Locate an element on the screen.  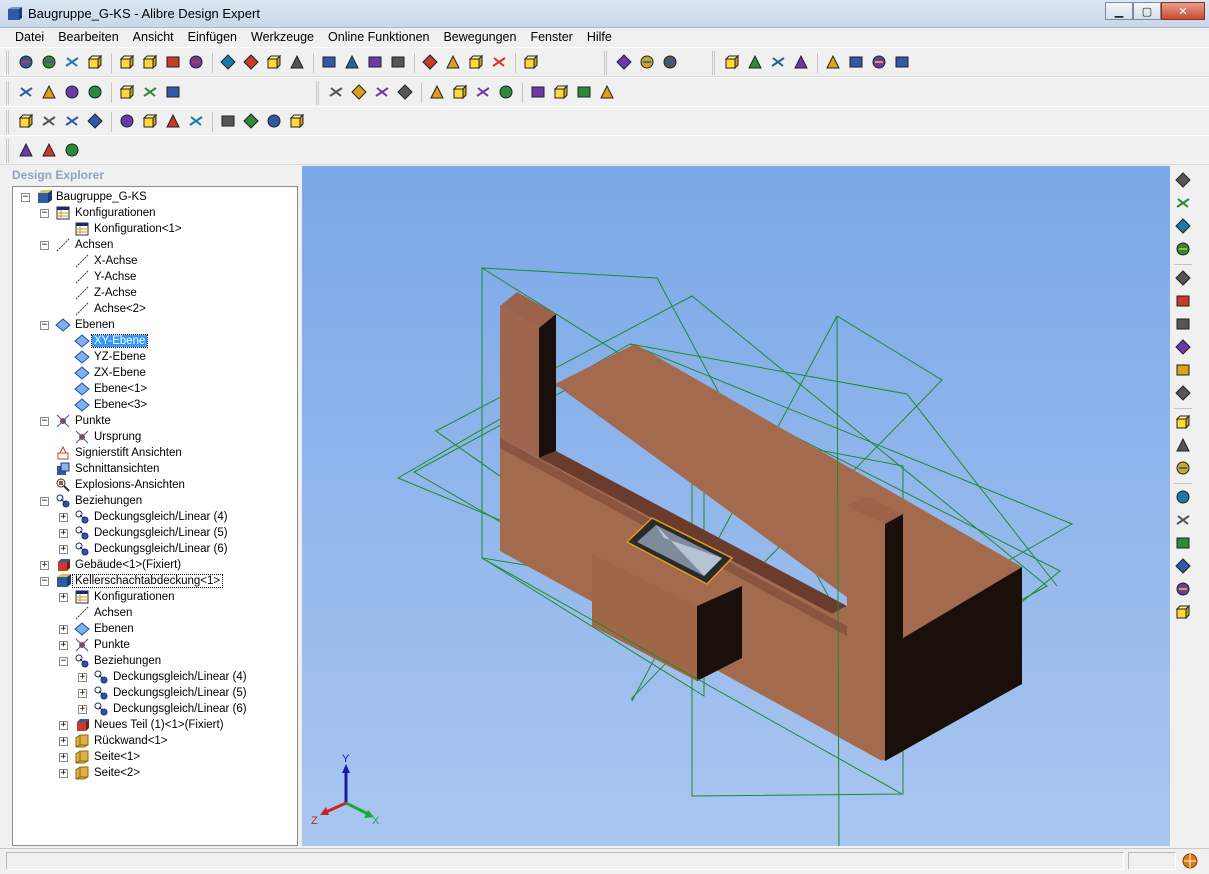
redo-button is located at coordinates (329, 63).